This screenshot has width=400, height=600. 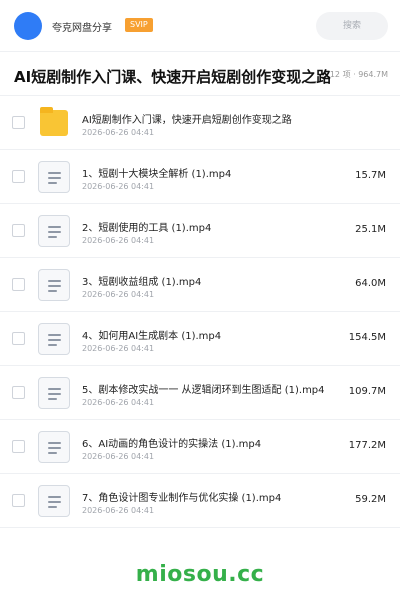 I want to click on item-size: 15.7M, so click(x=370, y=175).